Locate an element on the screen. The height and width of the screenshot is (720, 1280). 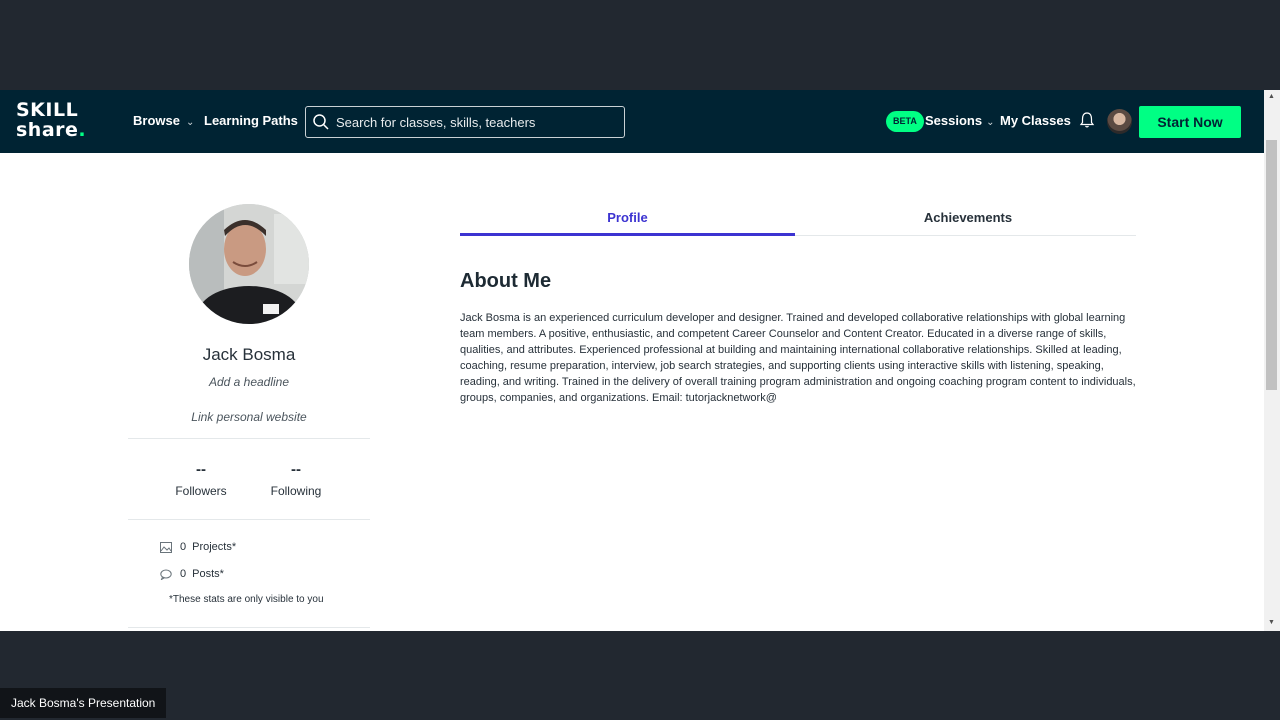
following-stat: -- Following is located at coordinates (296, 480).